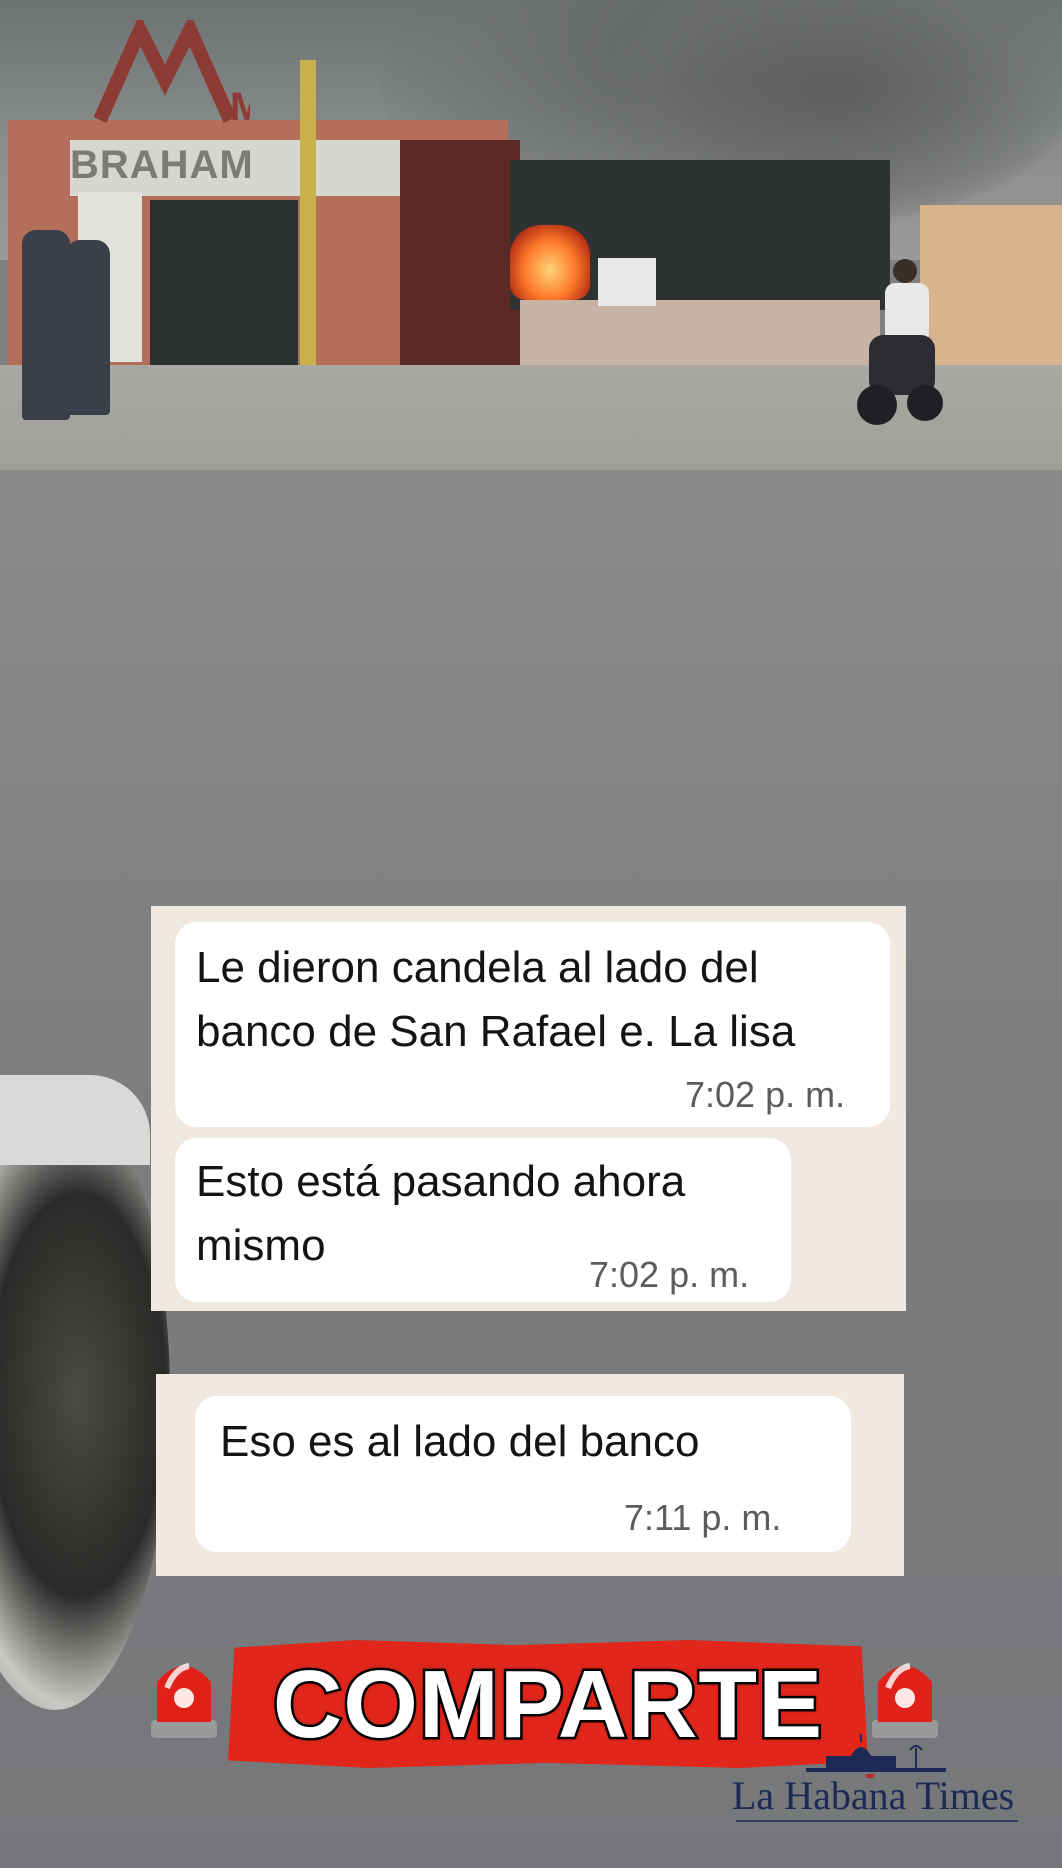 This screenshot has width=1062, height=1868. What do you see at coordinates (261, 1245) in the screenshot?
I see `message-line: mismo` at bounding box center [261, 1245].